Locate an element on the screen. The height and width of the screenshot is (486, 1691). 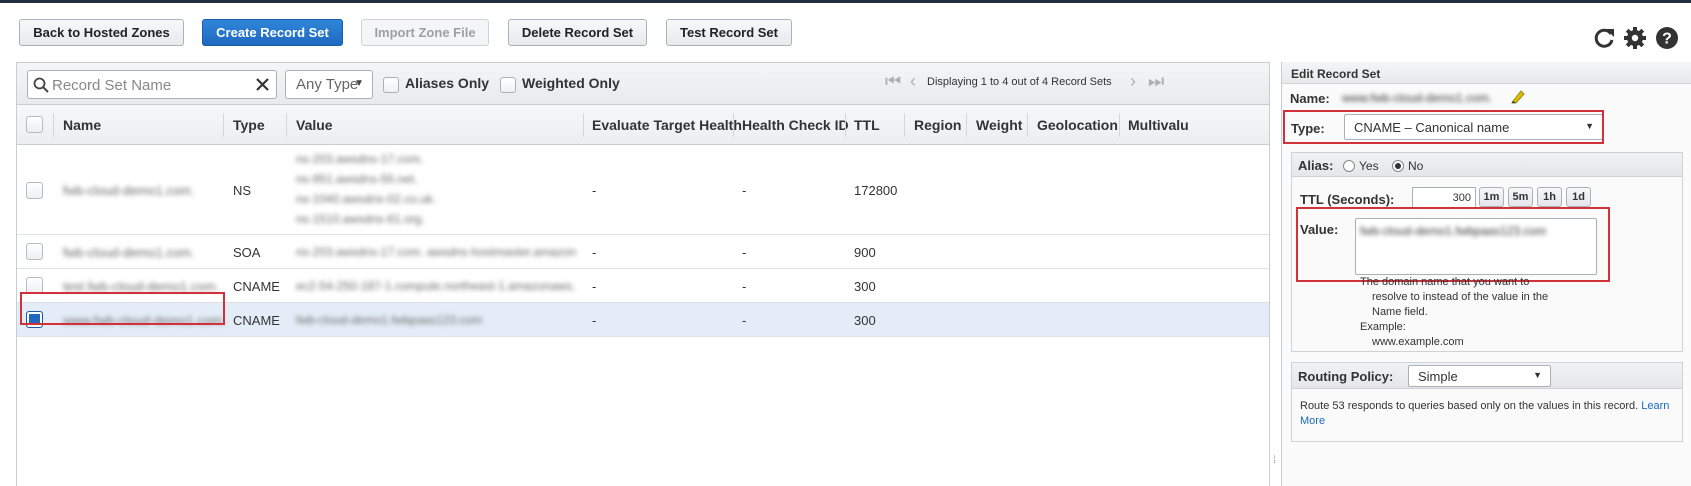
column-evaluate-target-health: Evaluate Target Health is located at coordinates (667, 125).